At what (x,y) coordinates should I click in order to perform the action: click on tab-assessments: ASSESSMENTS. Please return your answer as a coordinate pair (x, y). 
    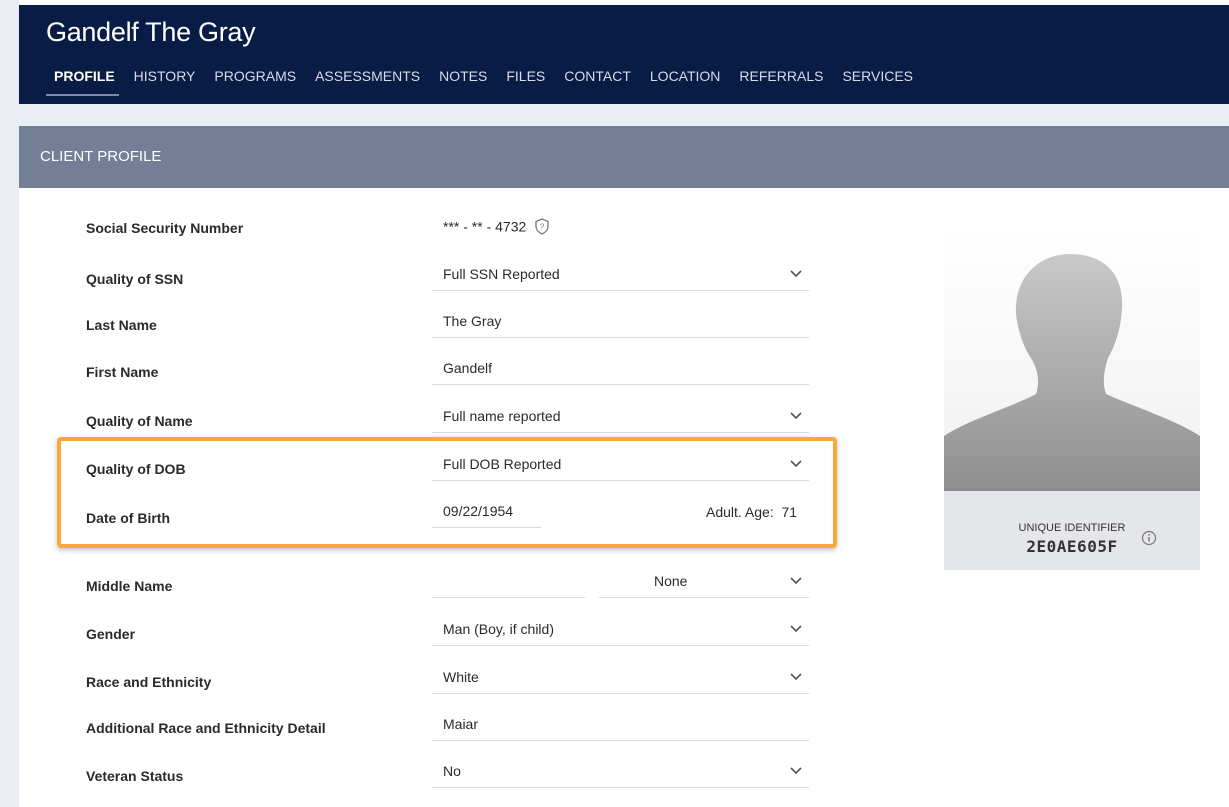
    Looking at the image, I should click on (367, 82).